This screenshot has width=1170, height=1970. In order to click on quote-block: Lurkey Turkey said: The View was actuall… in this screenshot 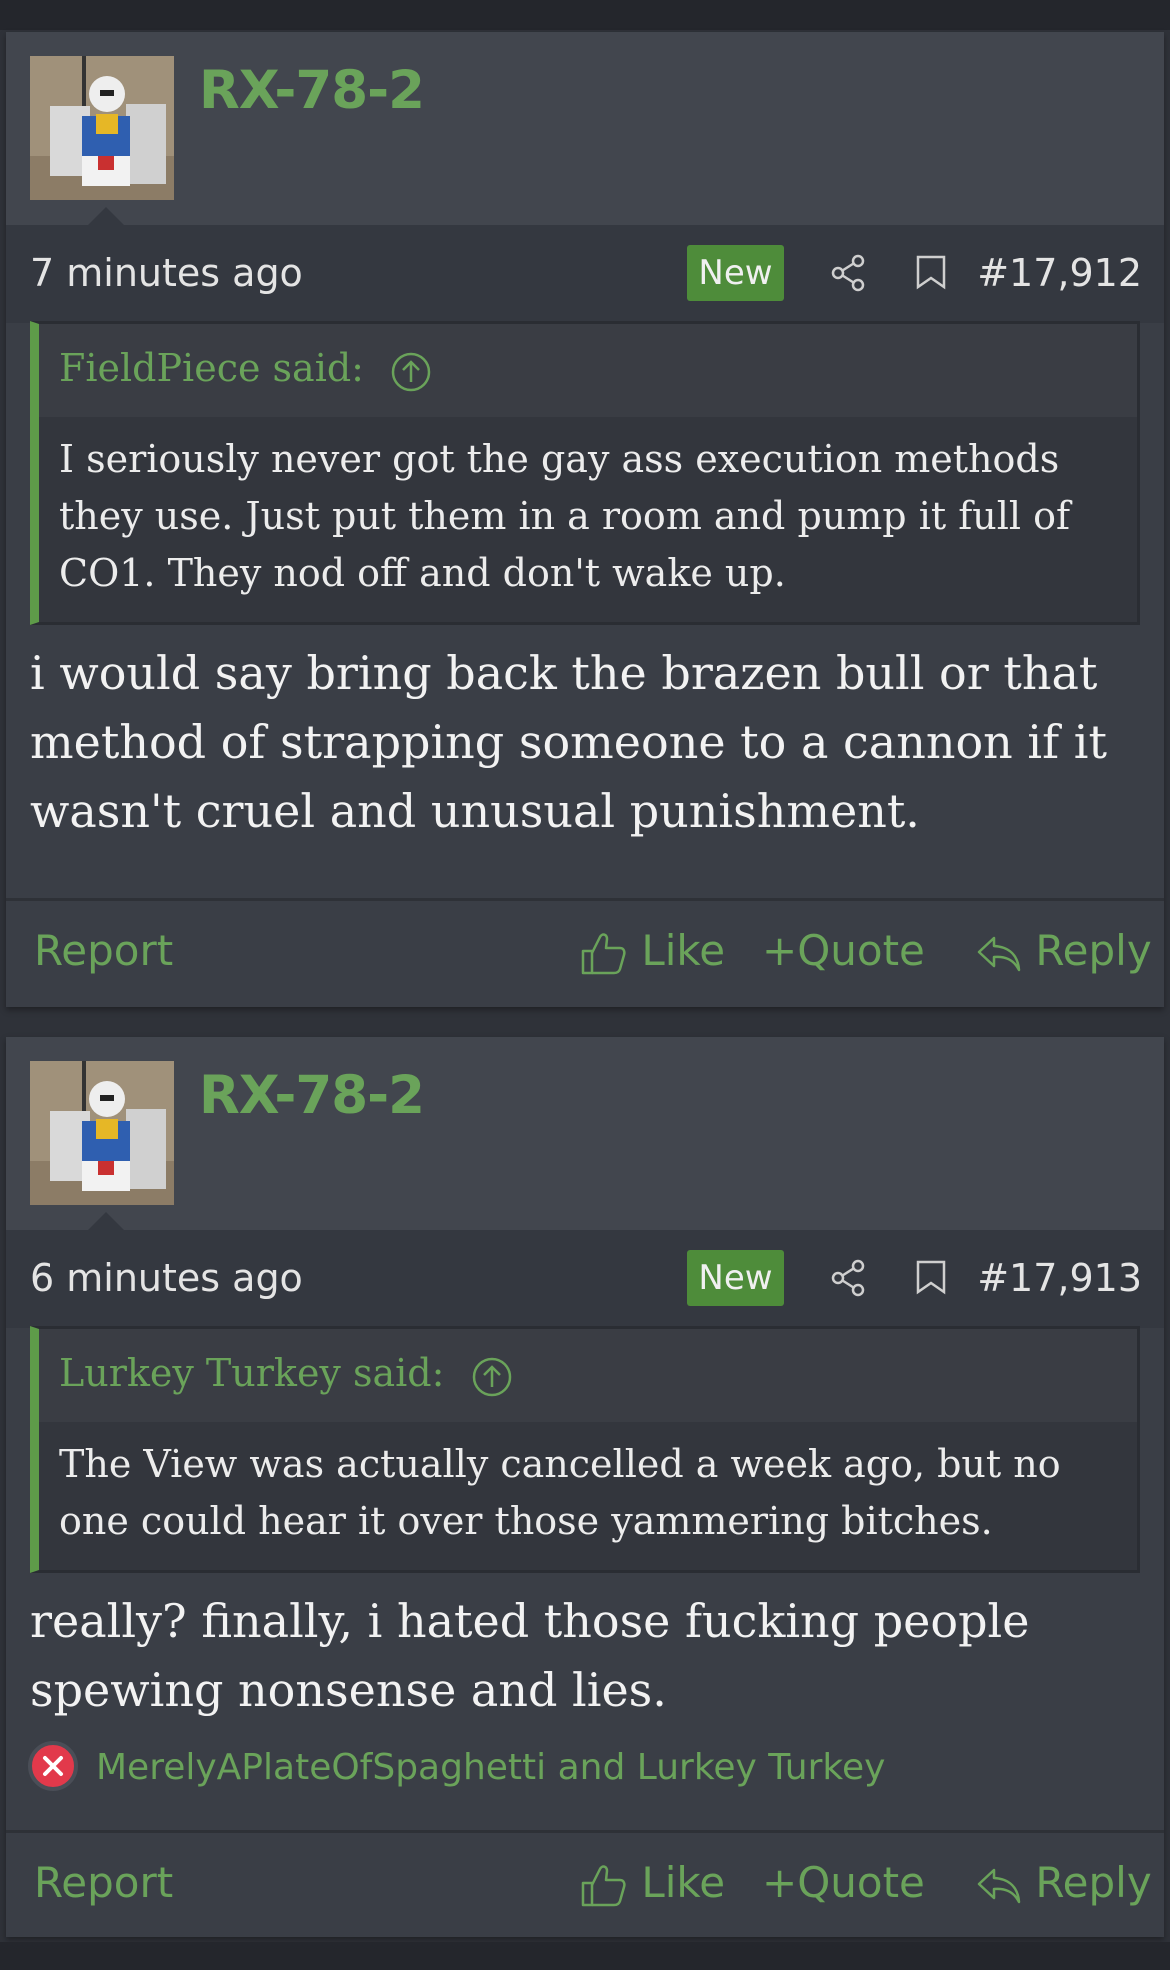, I will do `click(585, 1449)`.